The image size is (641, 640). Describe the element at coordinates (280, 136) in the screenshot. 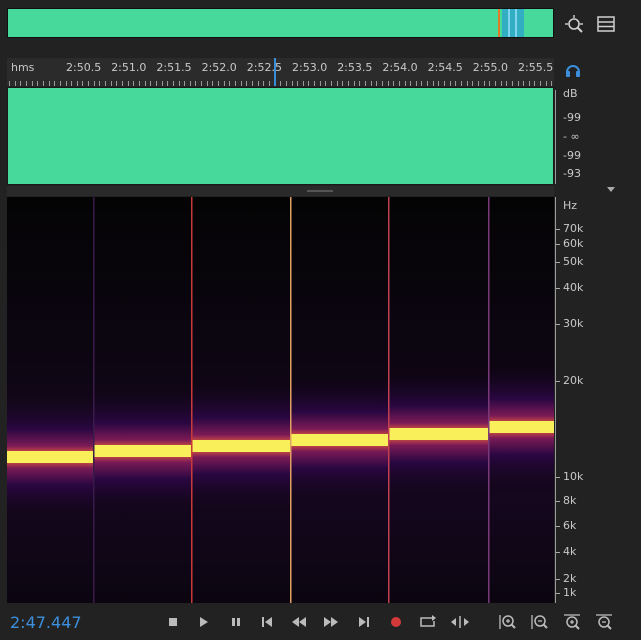

I see `waveform-display` at that location.